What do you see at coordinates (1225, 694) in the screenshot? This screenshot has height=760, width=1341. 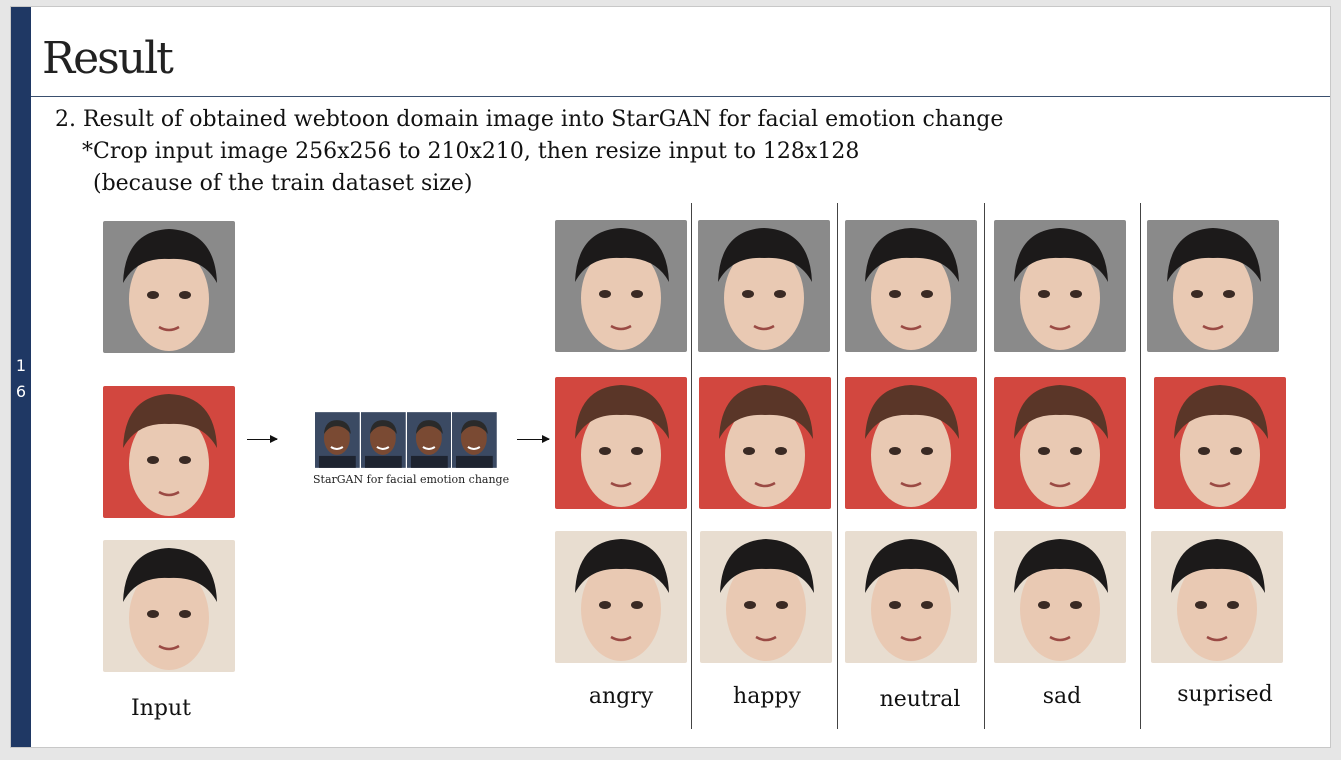 I see `emotion-label-suprised: suprised` at bounding box center [1225, 694].